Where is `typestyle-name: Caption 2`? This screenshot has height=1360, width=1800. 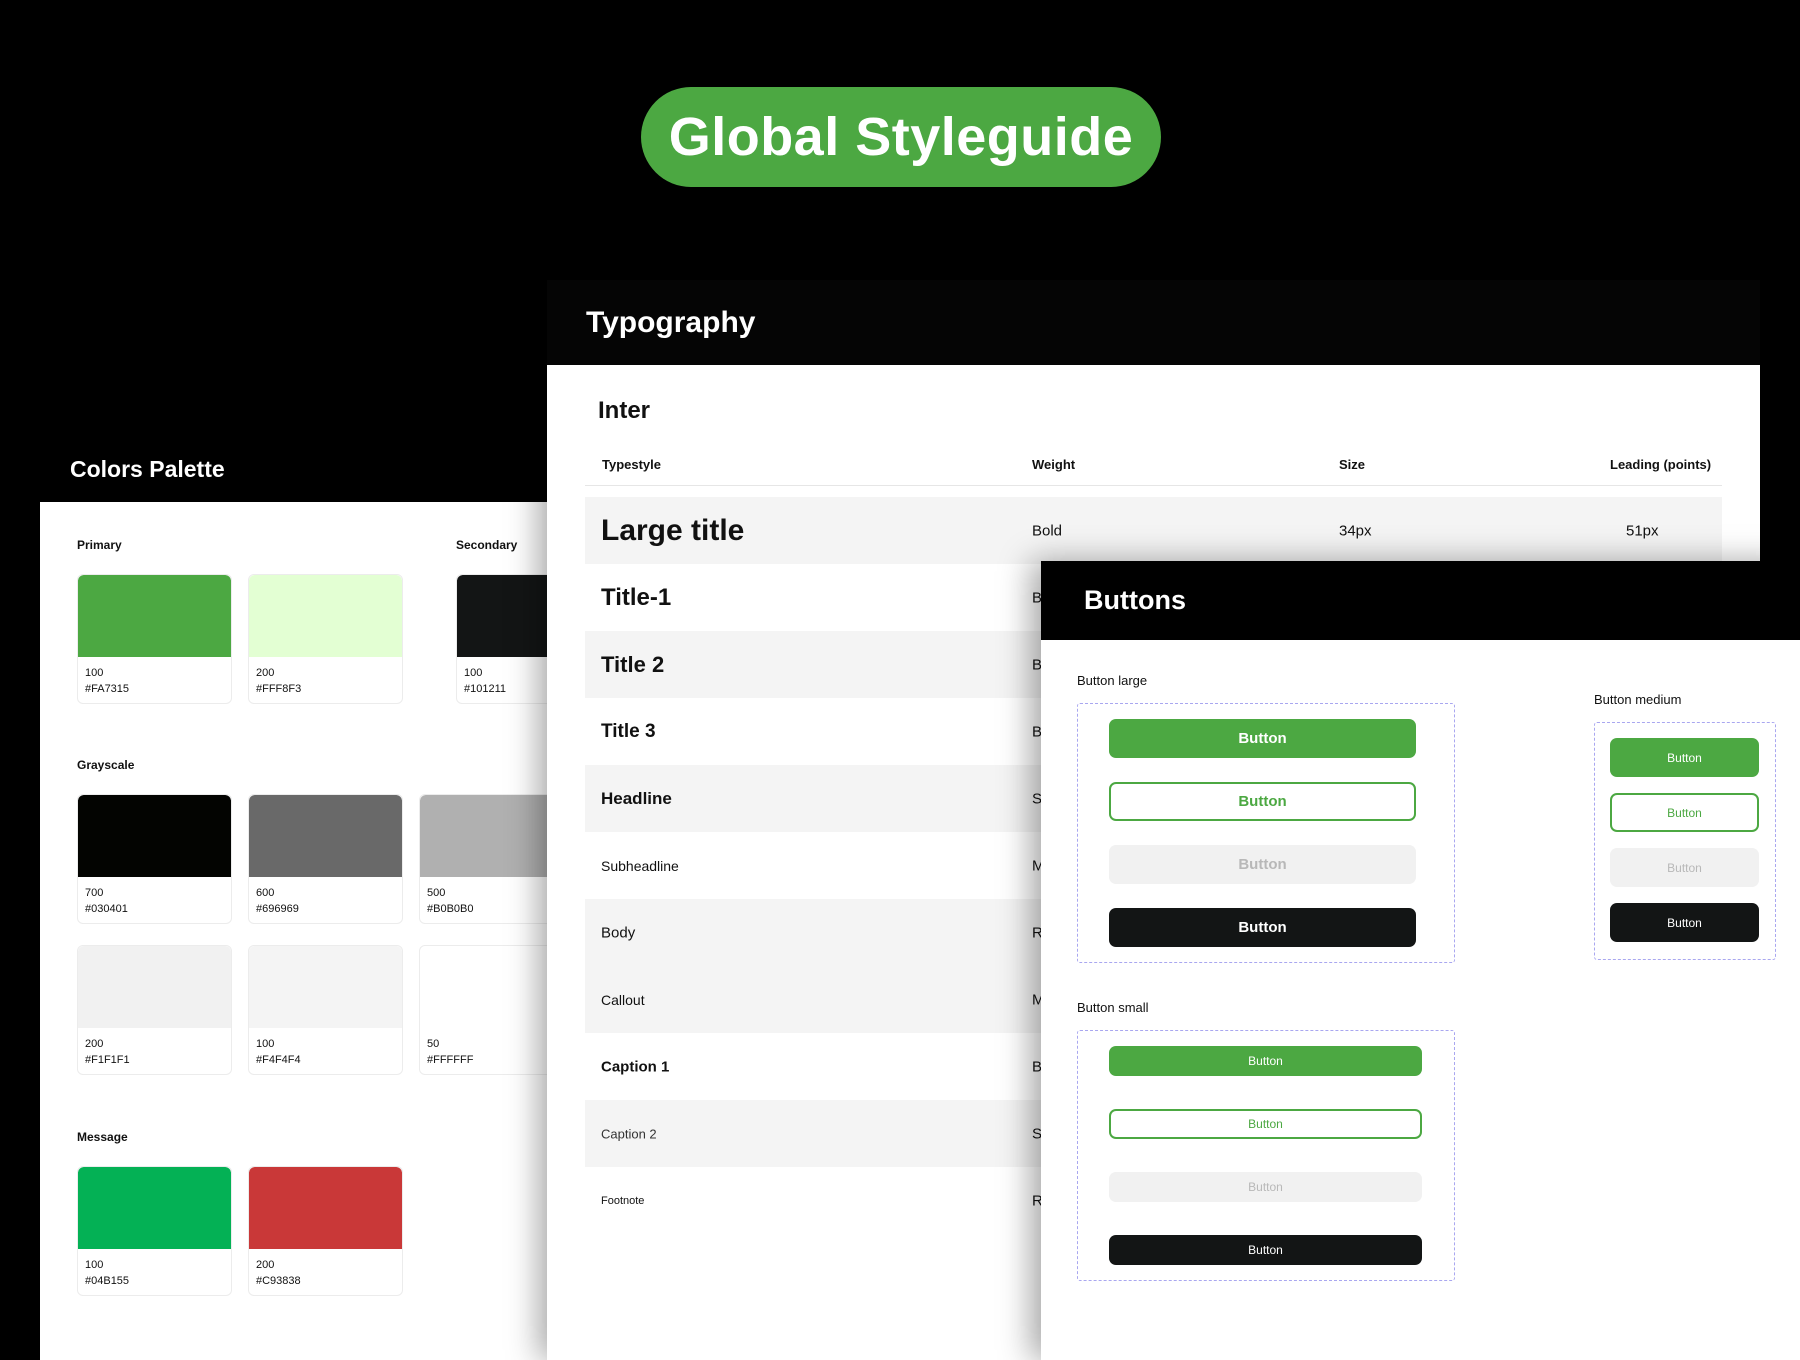 typestyle-name: Caption 2 is located at coordinates (629, 1133).